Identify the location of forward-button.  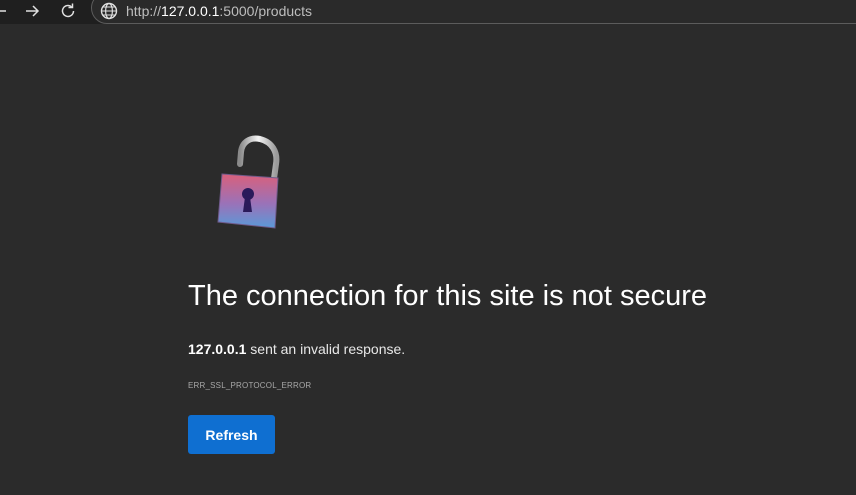
(32, 11).